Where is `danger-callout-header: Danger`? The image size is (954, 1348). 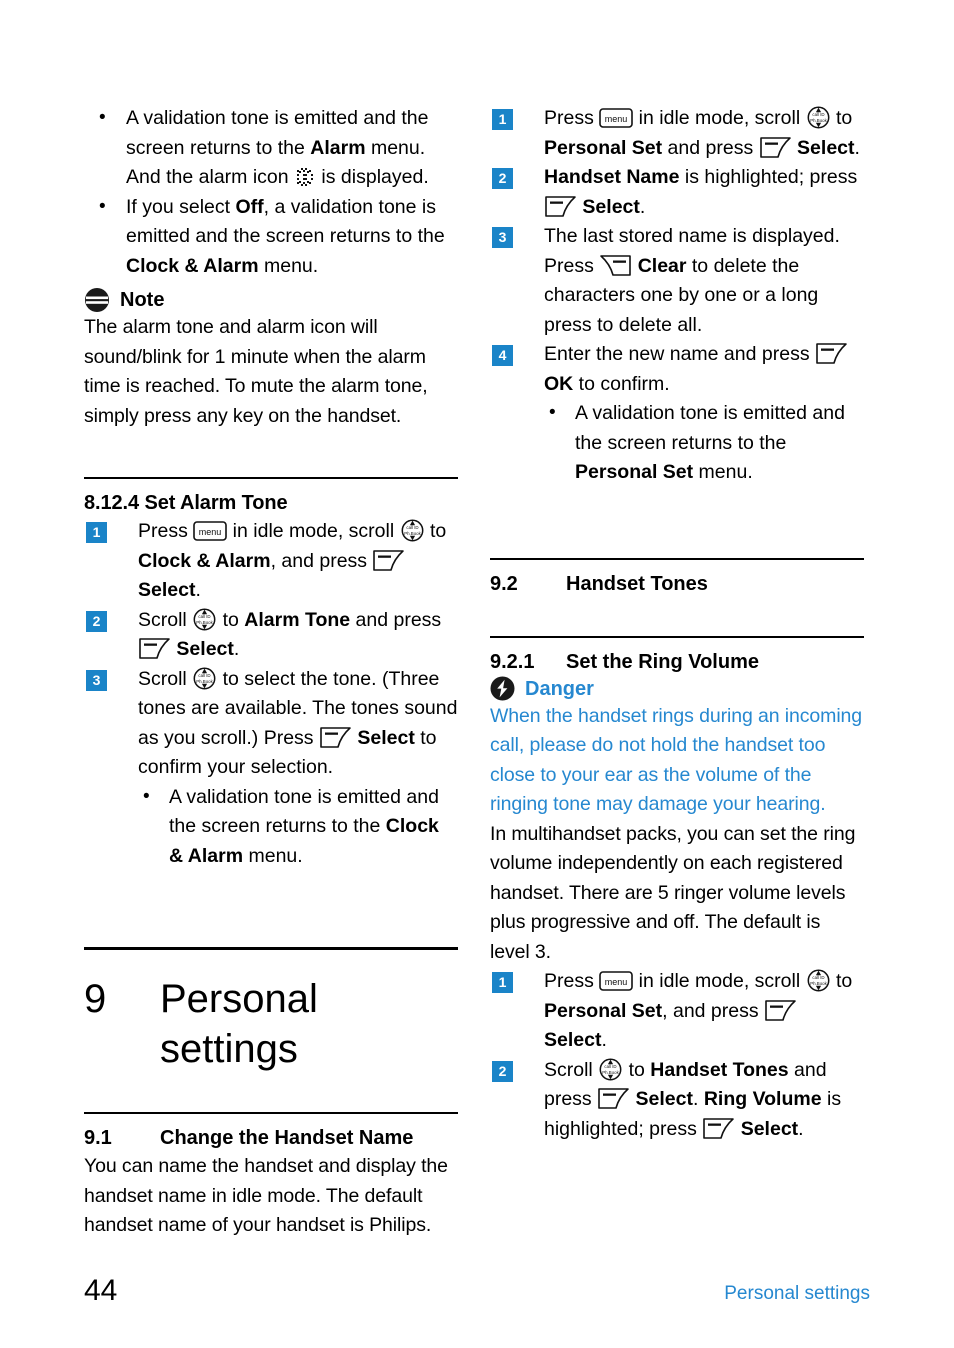
danger-callout-header: Danger is located at coordinates (677, 689).